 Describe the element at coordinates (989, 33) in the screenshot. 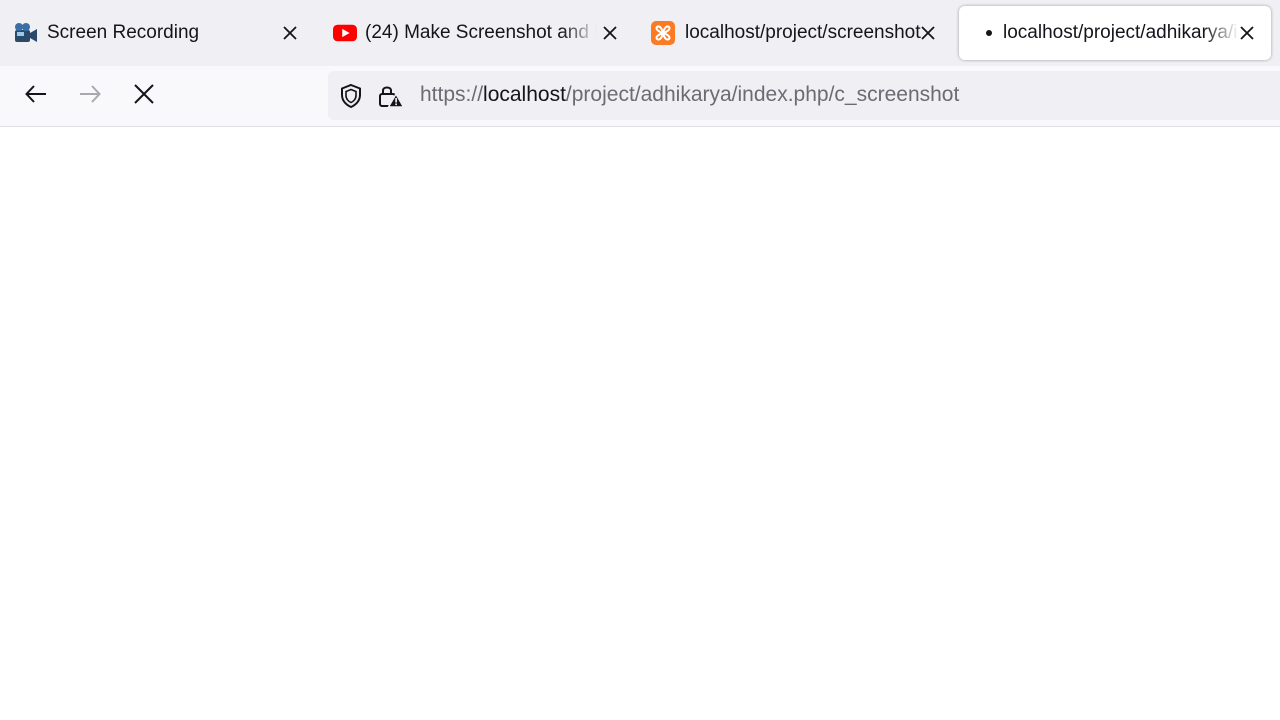

I see `loading-dot-icon` at that location.